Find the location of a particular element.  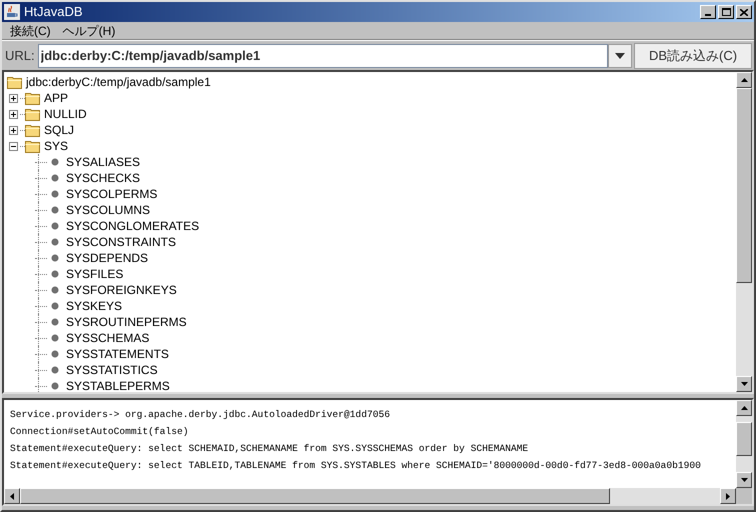

tree-item: SYSCOLUMNS is located at coordinates (108, 210).